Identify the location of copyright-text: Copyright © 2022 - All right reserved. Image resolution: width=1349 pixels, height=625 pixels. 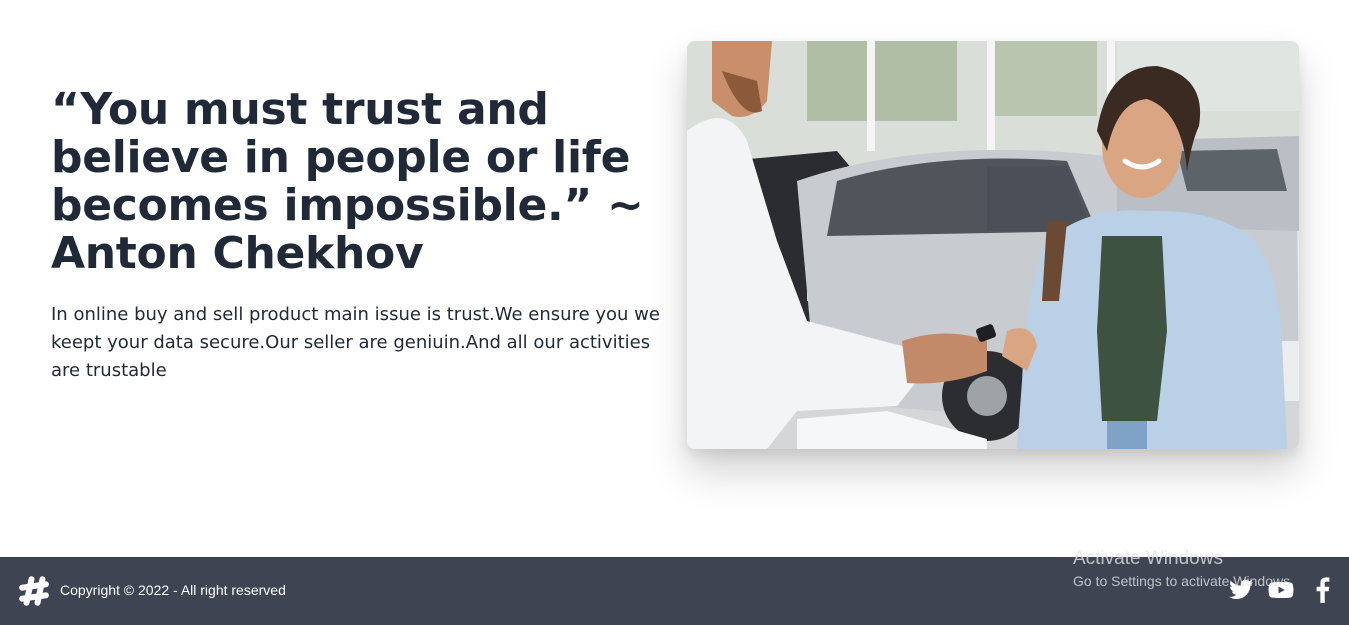
(173, 590).